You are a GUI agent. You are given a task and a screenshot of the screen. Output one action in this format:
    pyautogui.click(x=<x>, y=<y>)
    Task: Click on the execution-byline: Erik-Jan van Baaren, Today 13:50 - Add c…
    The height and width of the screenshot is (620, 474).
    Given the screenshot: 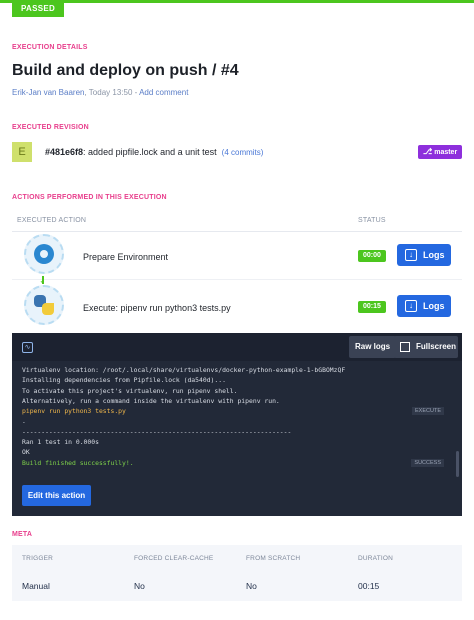 What is the action you would take?
    pyautogui.click(x=100, y=92)
    